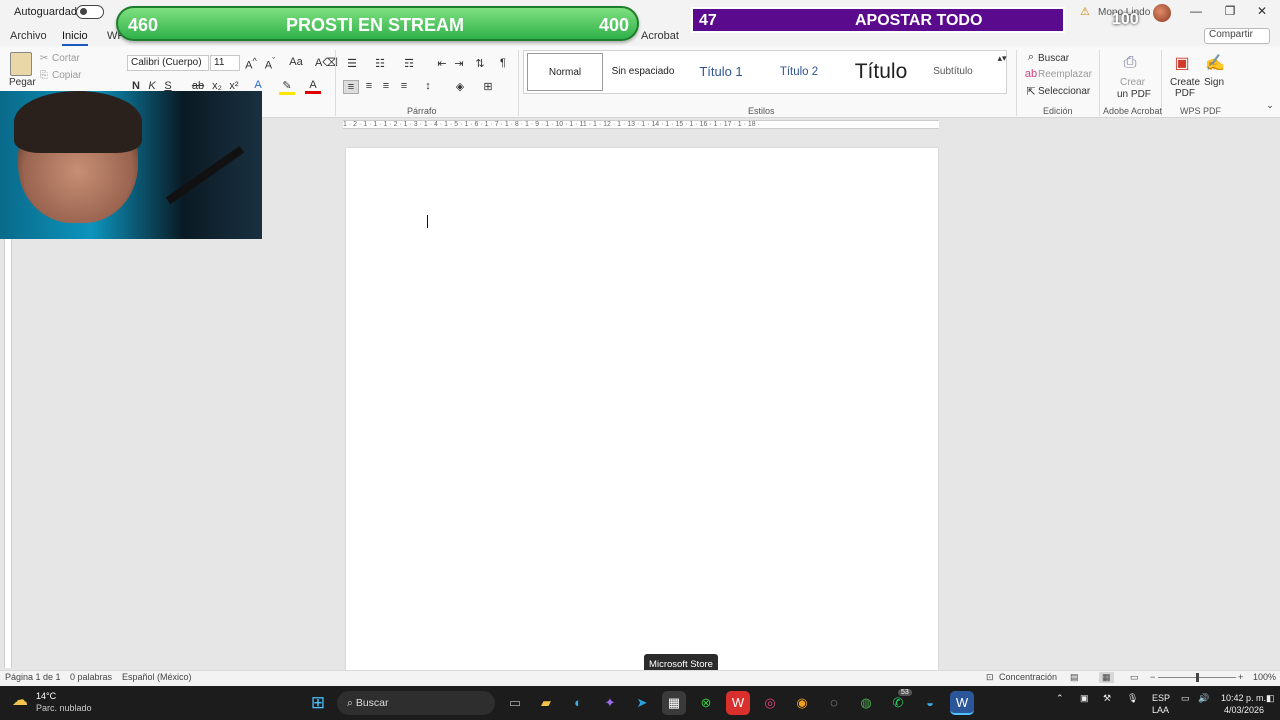 Image resolution: width=1280 pixels, height=720 pixels. What do you see at coordinates (66, 58) in the screenshot?
I see `cut-label: Cortar` at bounding box center [66, 58].